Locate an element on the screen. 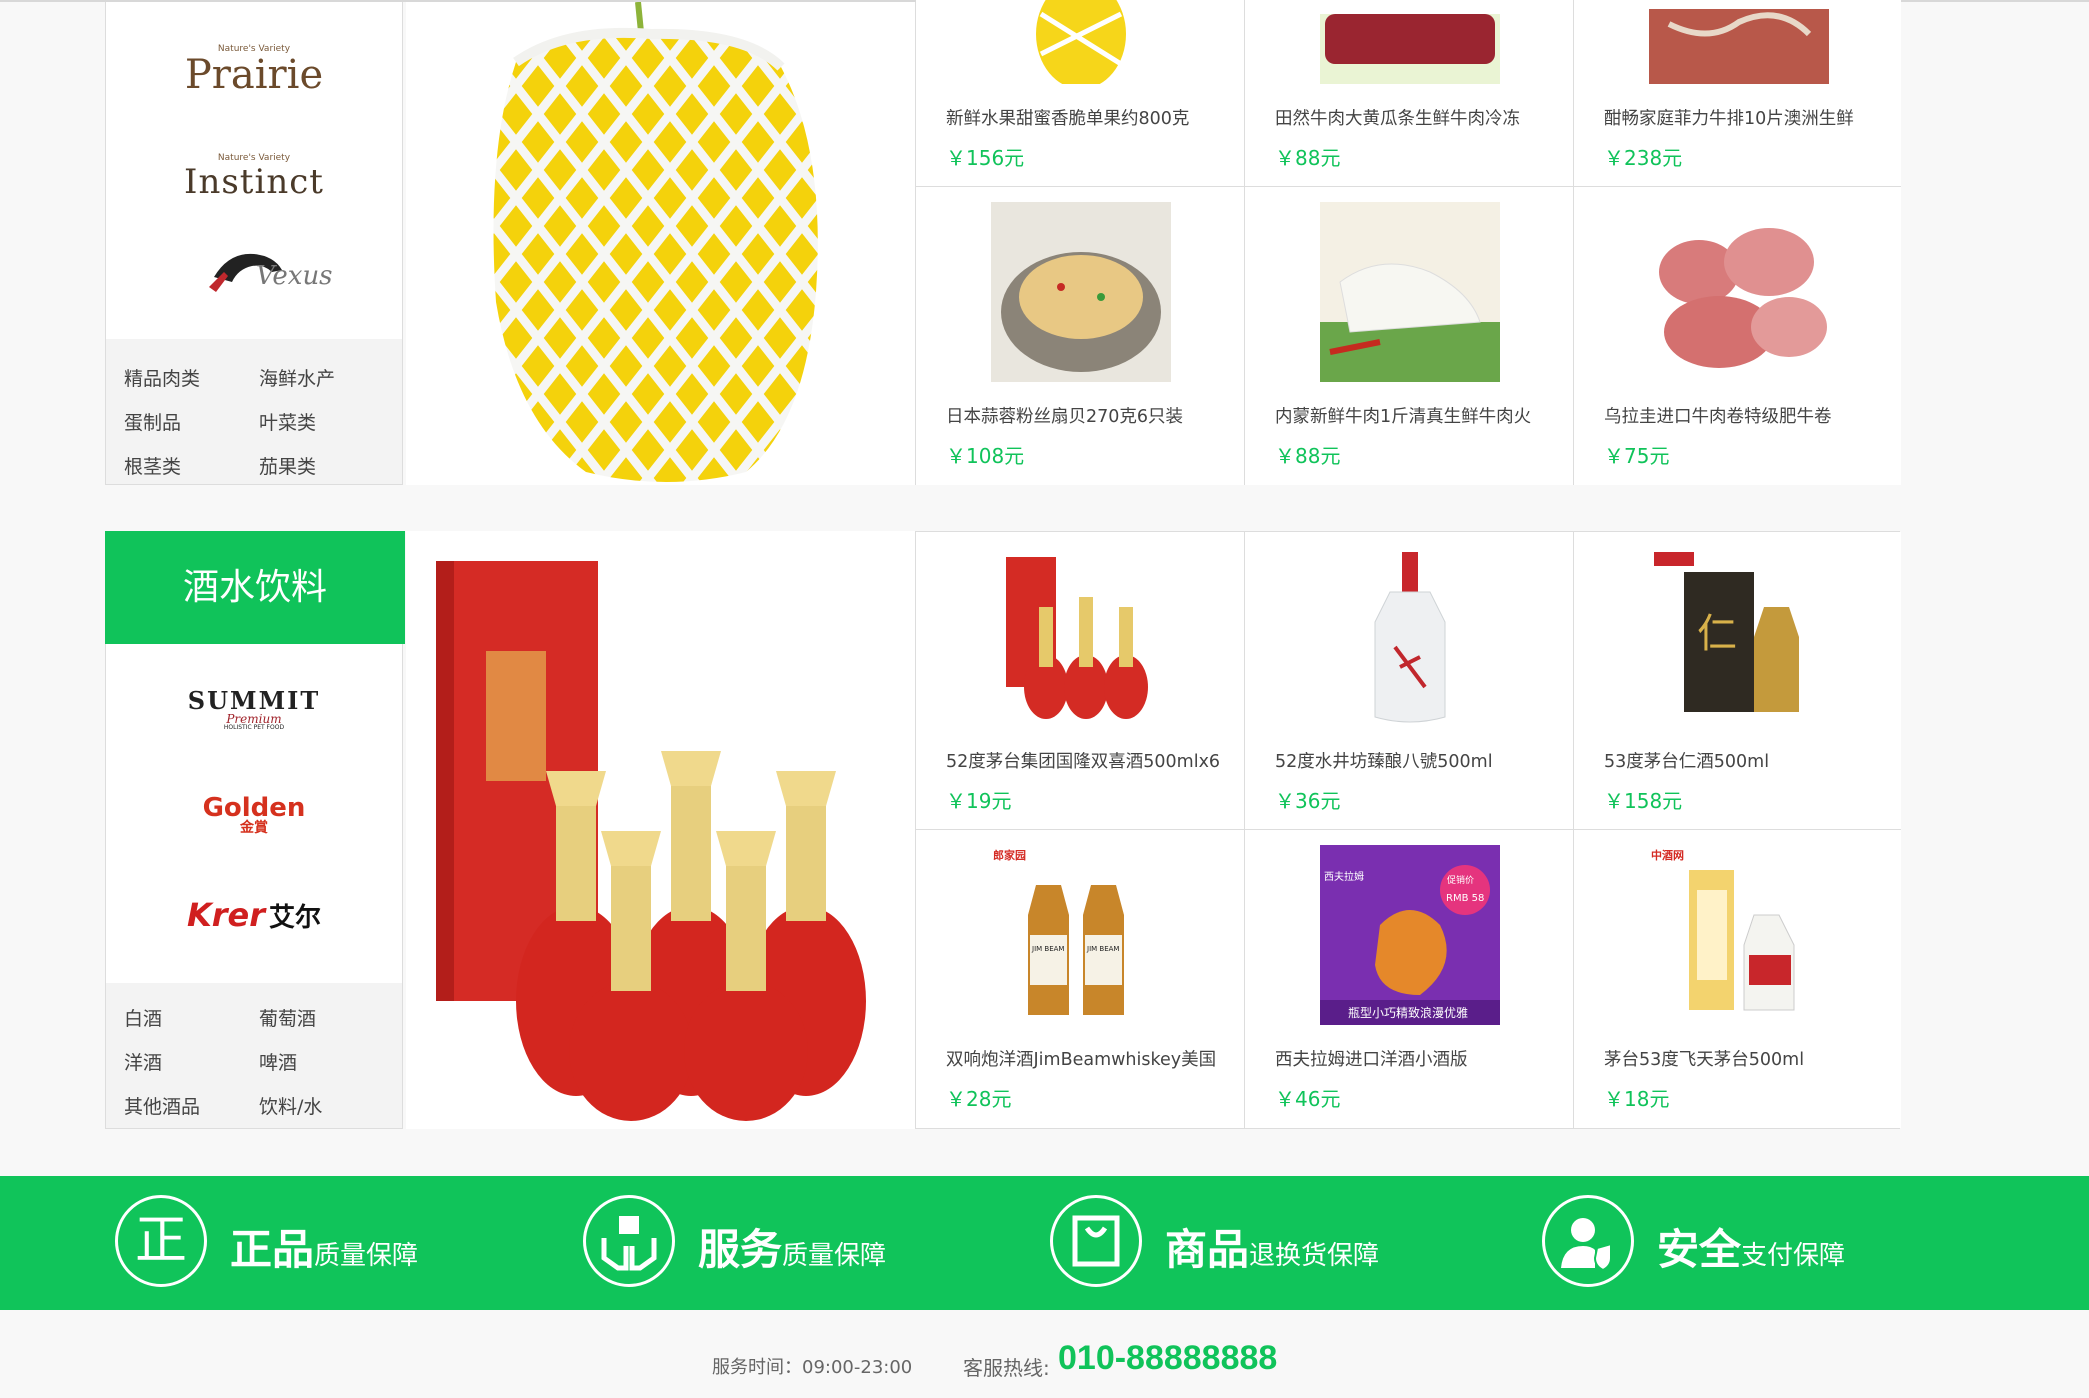 The height and width of the screenshot is (1398, 2089). product-price: ￥75元 is located at coordinates (1637, 456).